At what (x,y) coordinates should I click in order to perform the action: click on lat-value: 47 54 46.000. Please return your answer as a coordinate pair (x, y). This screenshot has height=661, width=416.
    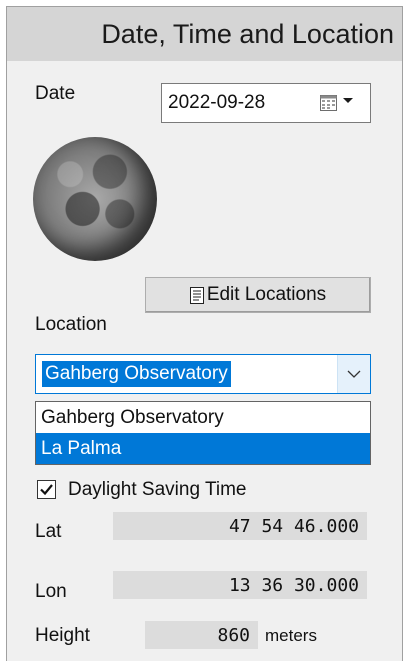
    Looking at the image, I should click on (293, 526).